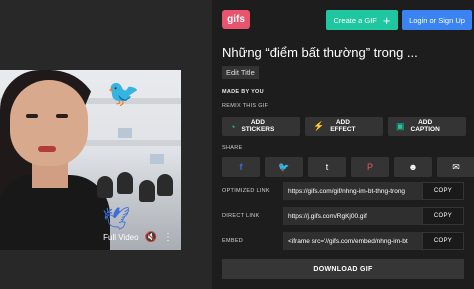 This screenshot has width=474, height=289. What do you see at coordinates (437, 20) in the screenshot?
I see `login-signup-button: Login or Sign Up` at bounding box center [437, 20].